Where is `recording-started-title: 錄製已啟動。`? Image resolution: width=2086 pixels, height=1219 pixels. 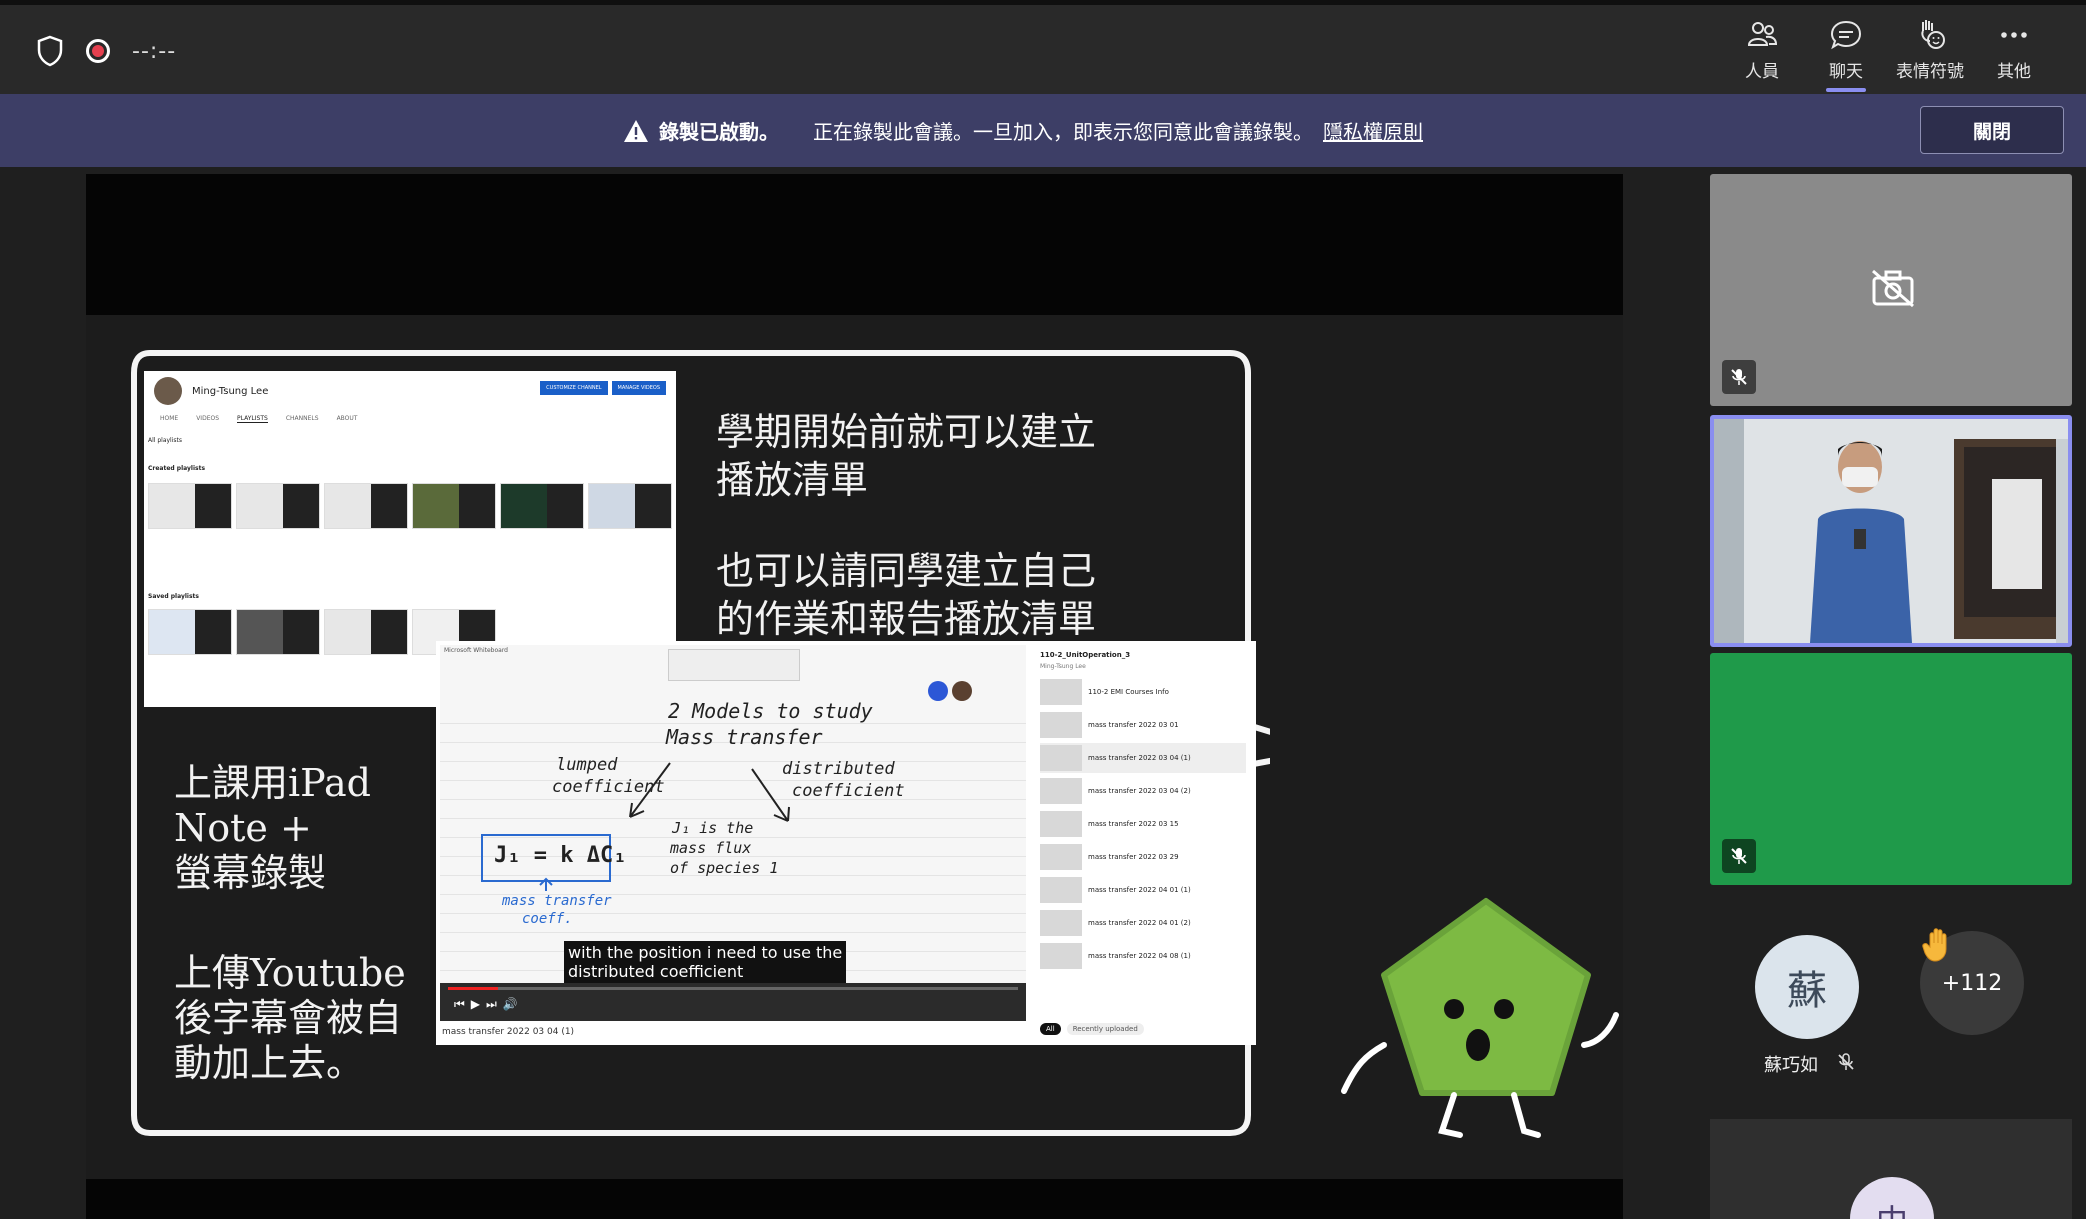
recording-started-title: 錄製已啟動。 is located at coordinates (719, 132).